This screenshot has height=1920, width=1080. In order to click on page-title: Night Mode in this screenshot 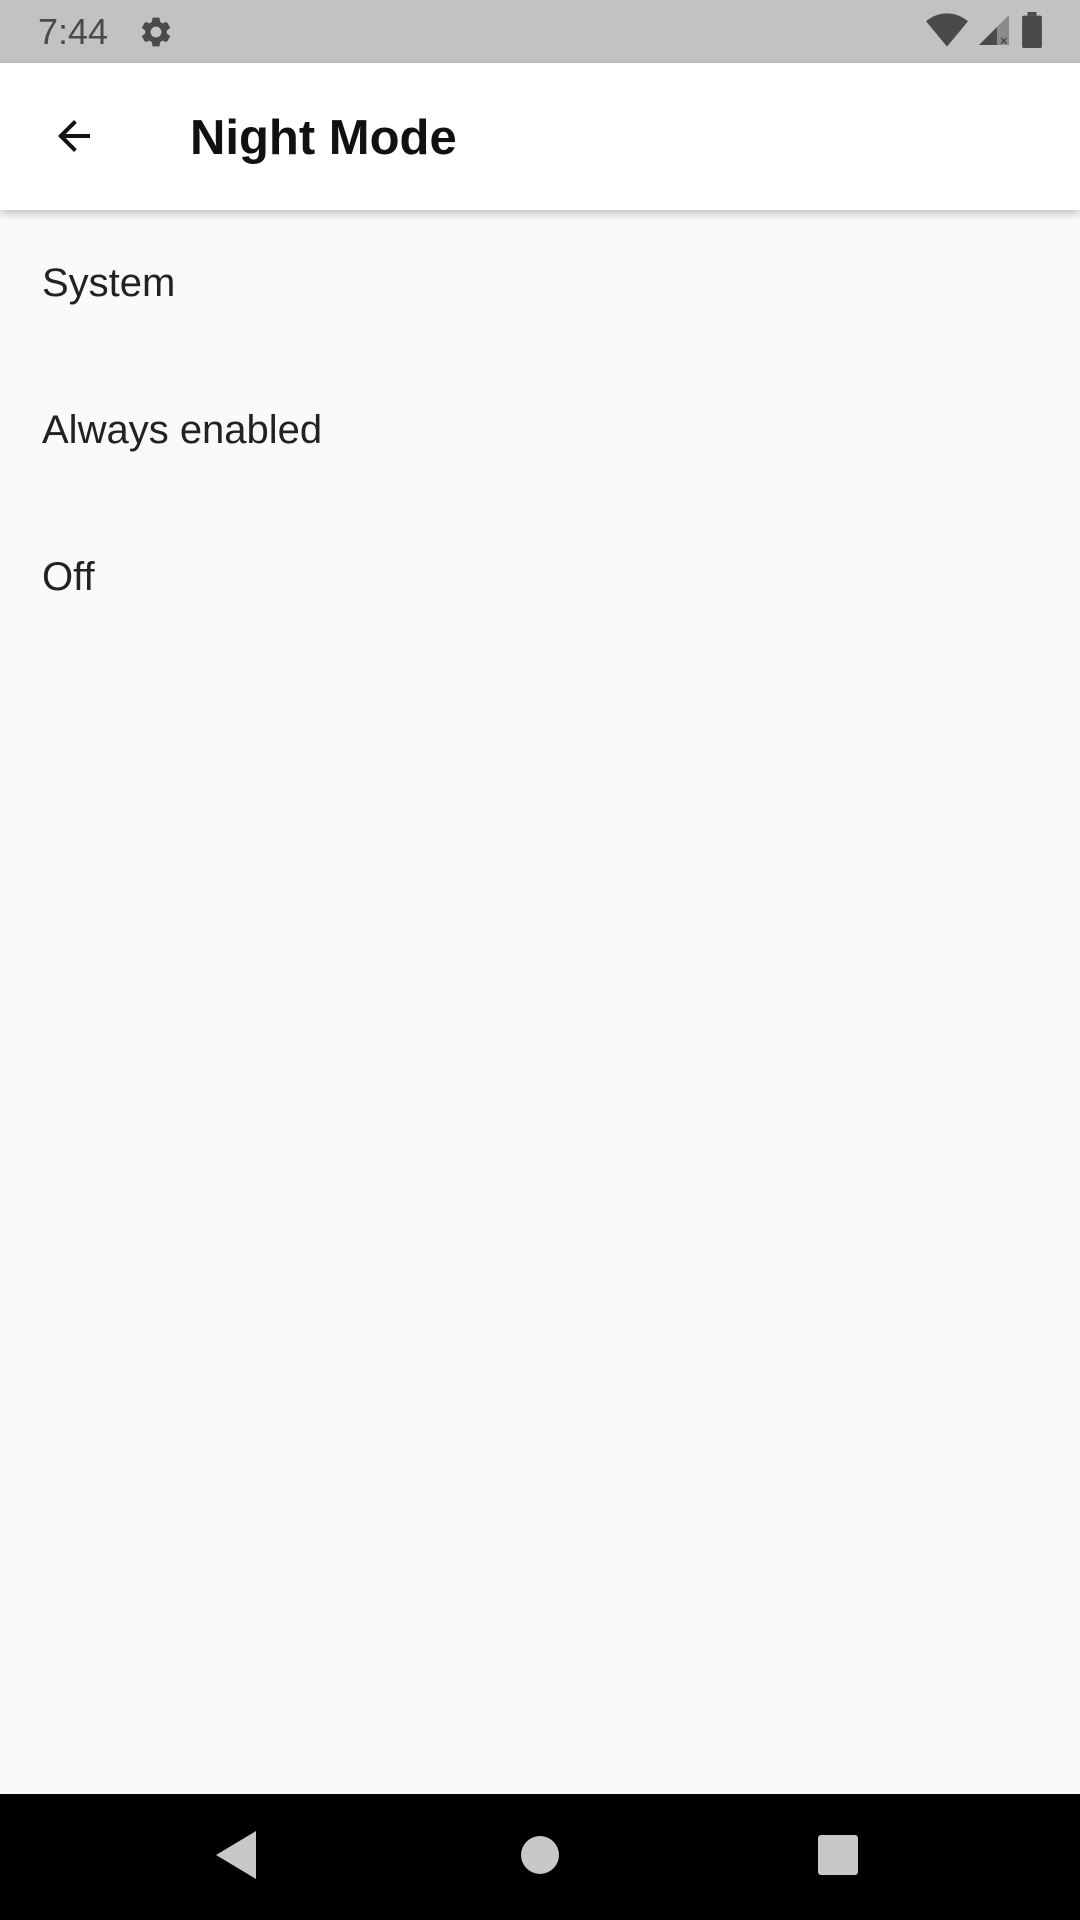, I will do `click(323, 138)`.